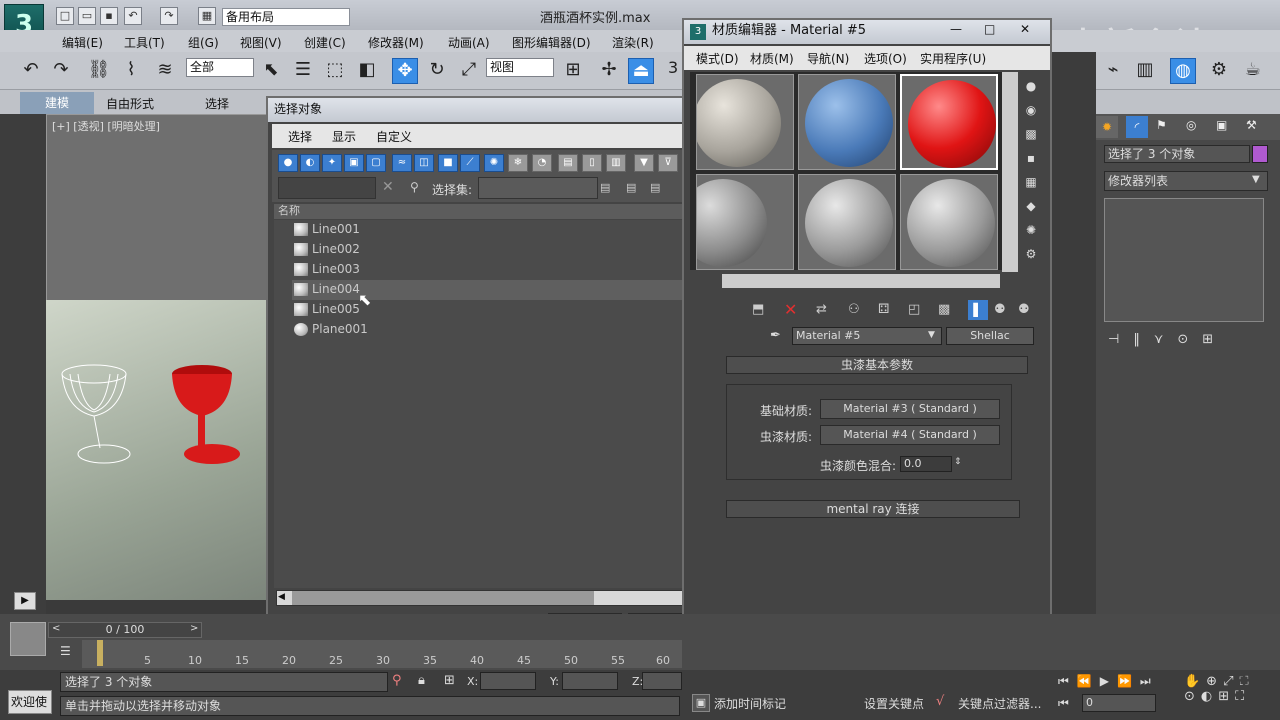 The width and height of the screenshot is (1280, 720). What do you see at coordinates (940, 701) in the screenshot?
I see `key-filter-icon: √` at bounding box center [940, 701].